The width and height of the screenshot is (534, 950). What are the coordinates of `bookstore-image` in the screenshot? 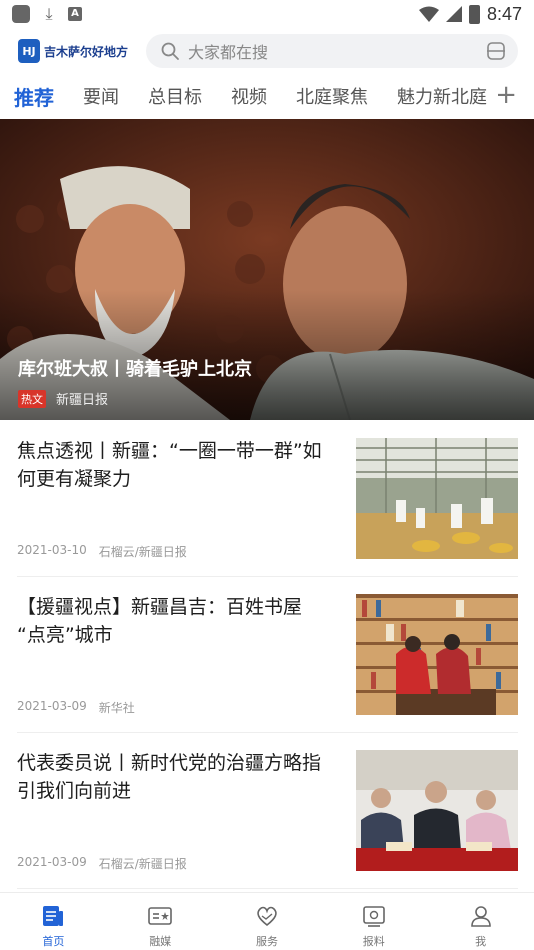 It's located at (437, 654).